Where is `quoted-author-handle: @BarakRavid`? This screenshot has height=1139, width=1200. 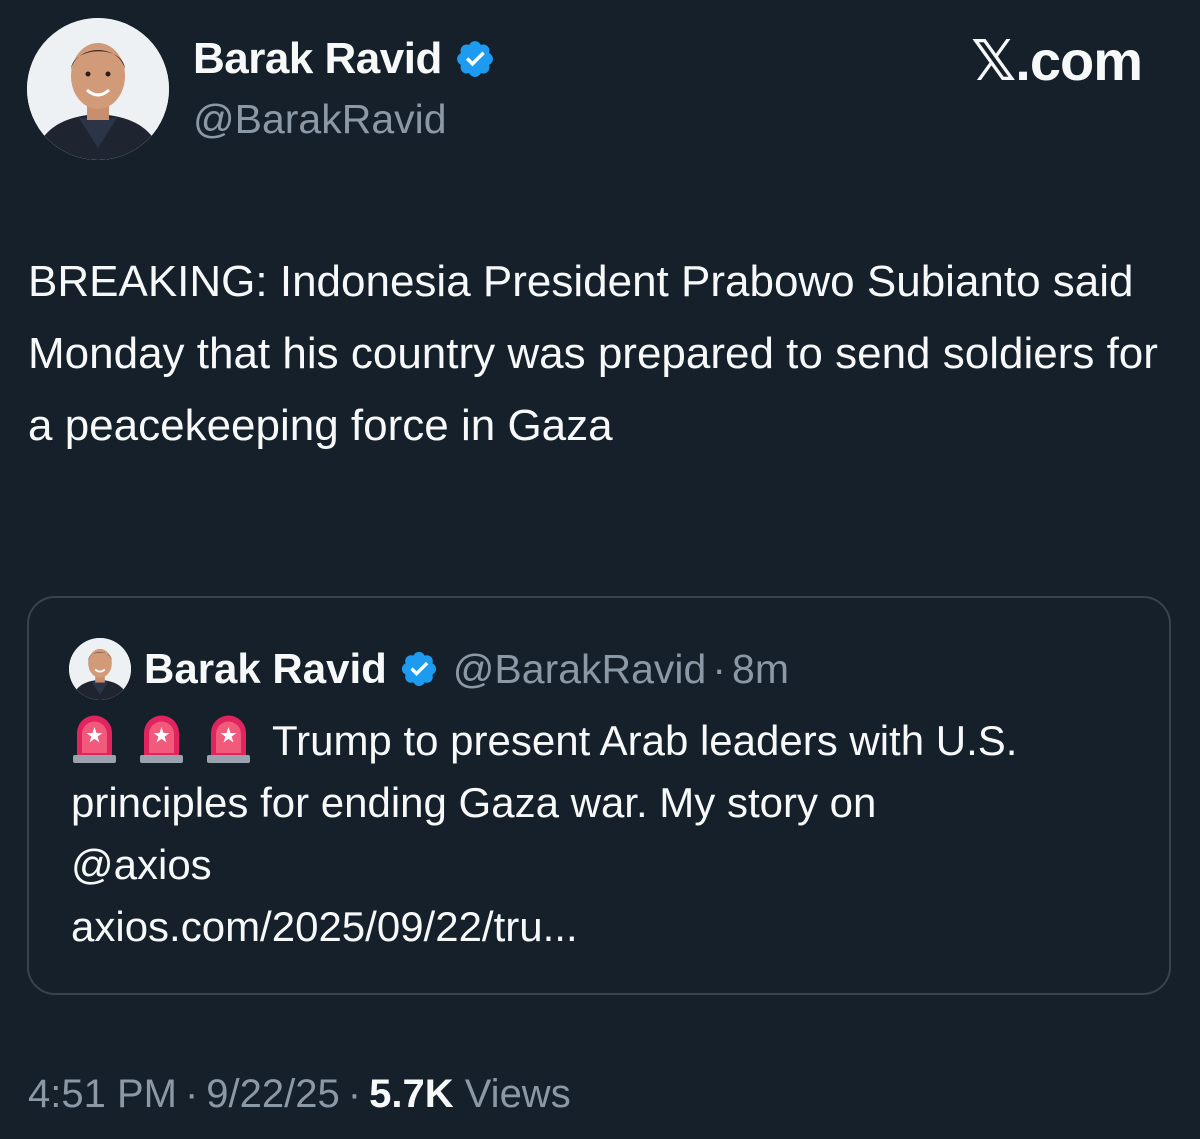
quoted-author-handle: @BarakRavid is located at coordinates (580, 669).